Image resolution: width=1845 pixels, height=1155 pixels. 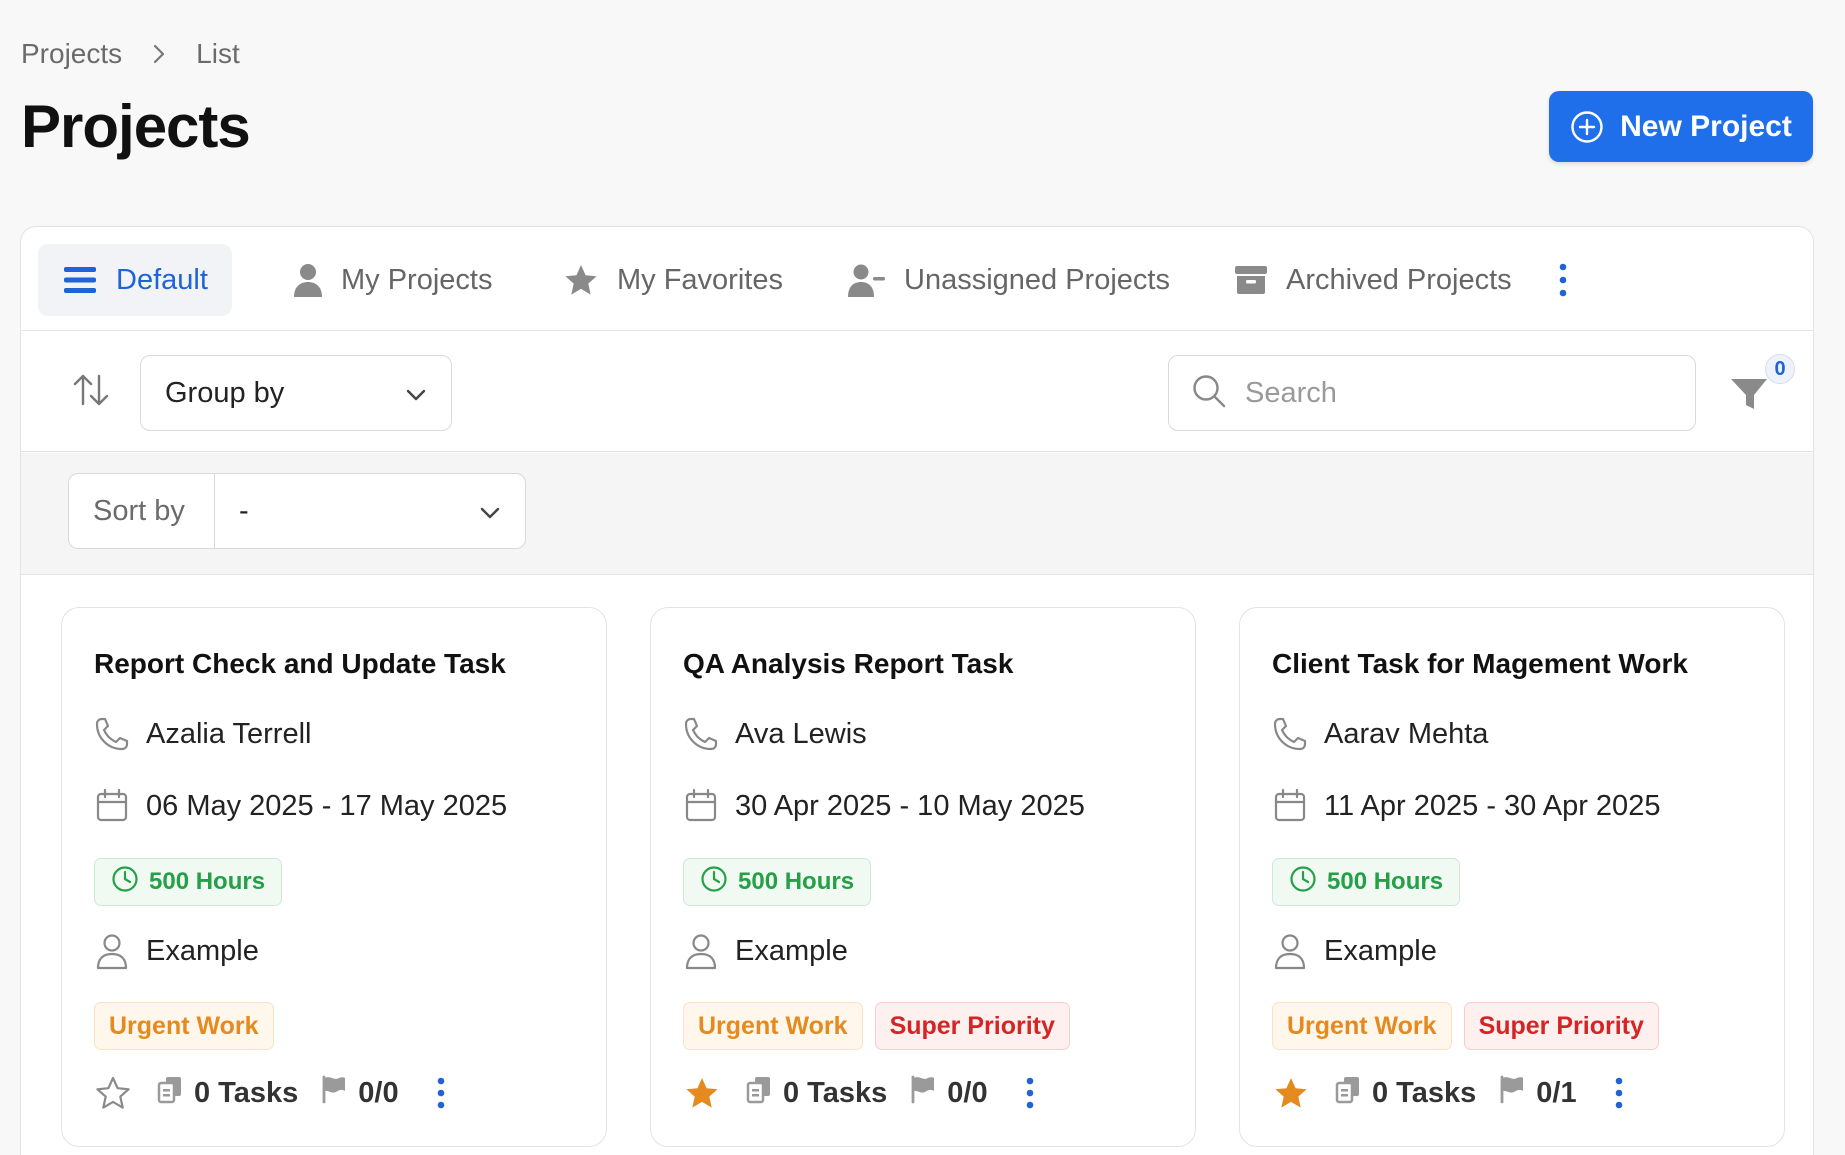 I want to click on search-box, so click(x=1432, y=393).